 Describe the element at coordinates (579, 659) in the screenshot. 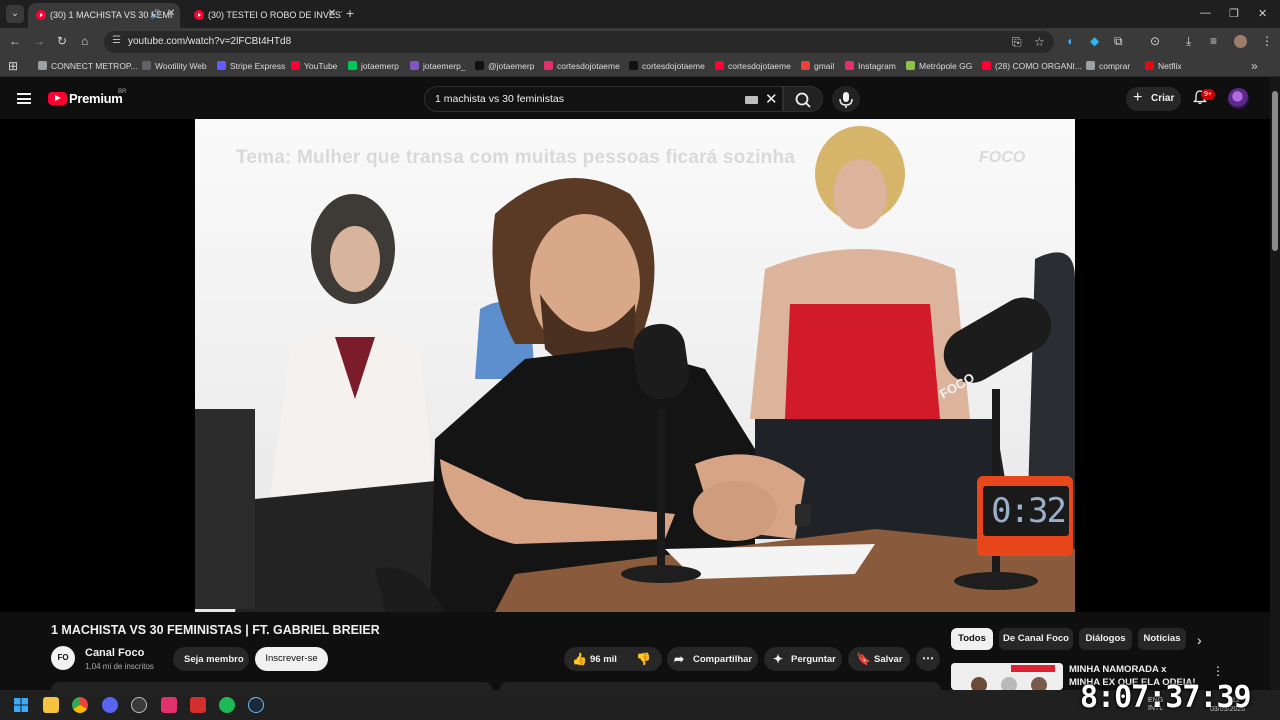

I see `thumbs-up-icon: 👍` at that location.